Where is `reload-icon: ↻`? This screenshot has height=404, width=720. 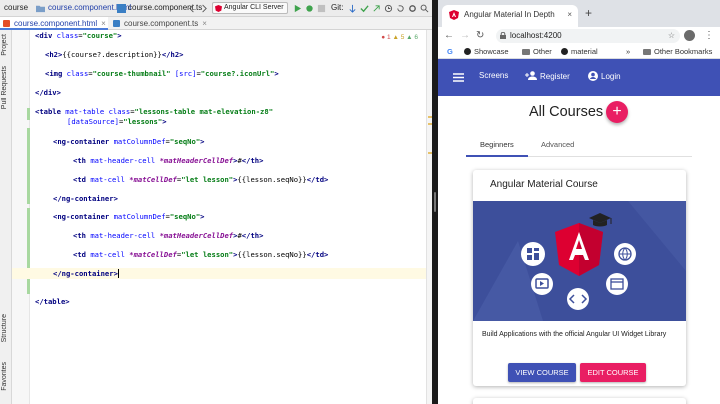 reload-icon: ↻ is located at coordinates (480, 35).